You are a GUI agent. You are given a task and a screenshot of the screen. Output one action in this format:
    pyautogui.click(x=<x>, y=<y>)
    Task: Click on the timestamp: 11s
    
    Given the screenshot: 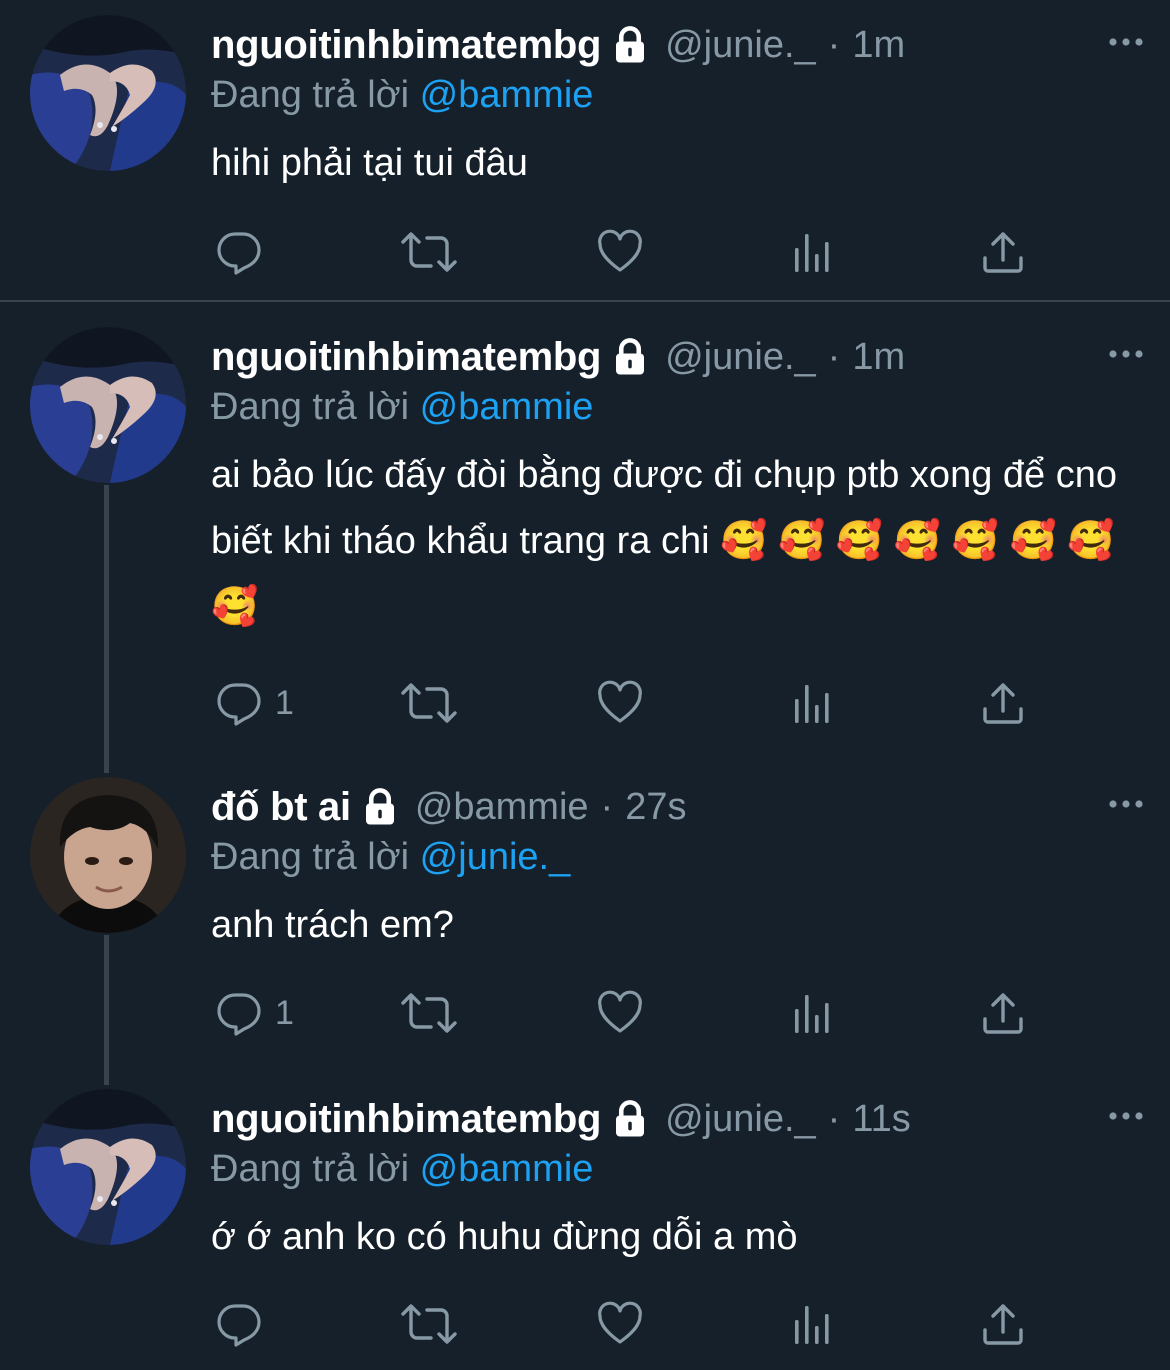 What is the action you would take?
    pyautogui.click(x=881, y=1119)
    